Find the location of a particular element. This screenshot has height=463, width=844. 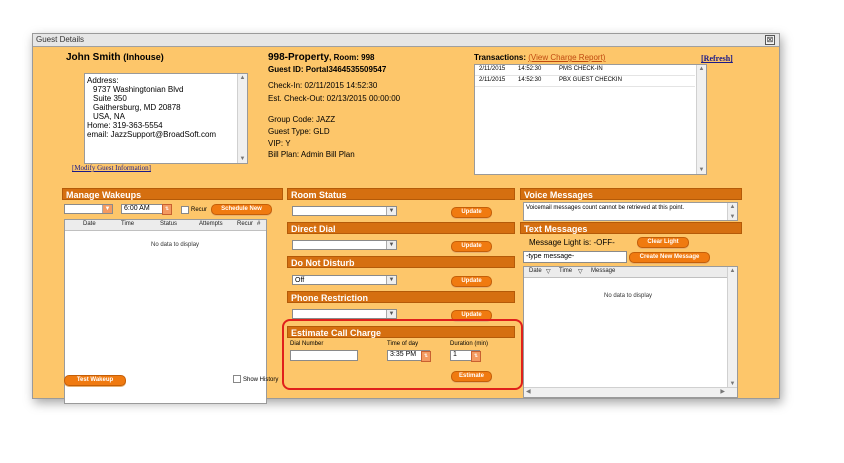

column-header: Recur is located at coordinates (245, 224).